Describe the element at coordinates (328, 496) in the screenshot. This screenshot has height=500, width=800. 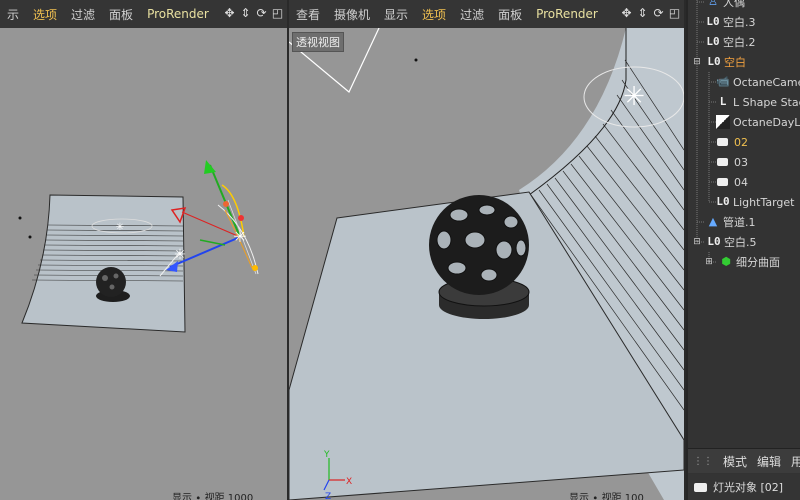
I see `svg-text: Z` at that location.